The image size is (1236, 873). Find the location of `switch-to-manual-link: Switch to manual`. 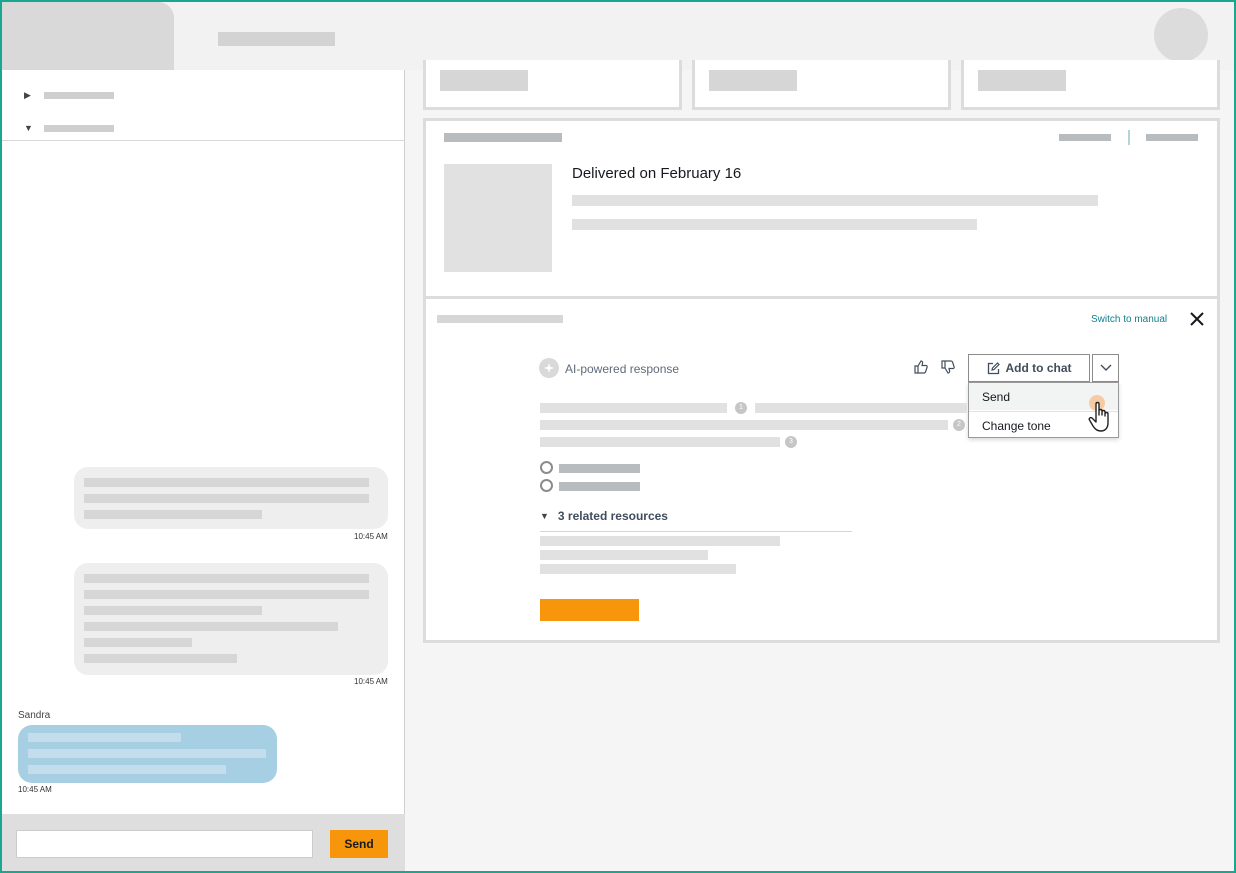

switch-to-manual-link: Switch to manual is located at coordinates (1129, 319).